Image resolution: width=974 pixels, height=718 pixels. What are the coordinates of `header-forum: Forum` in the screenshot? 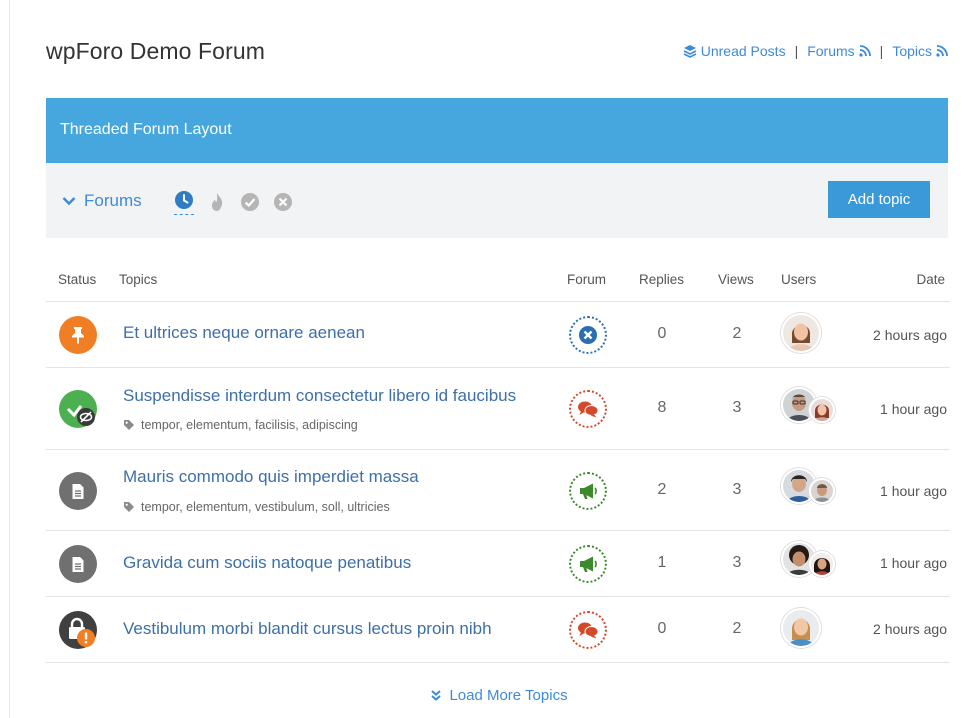 It's located at (587, 279).